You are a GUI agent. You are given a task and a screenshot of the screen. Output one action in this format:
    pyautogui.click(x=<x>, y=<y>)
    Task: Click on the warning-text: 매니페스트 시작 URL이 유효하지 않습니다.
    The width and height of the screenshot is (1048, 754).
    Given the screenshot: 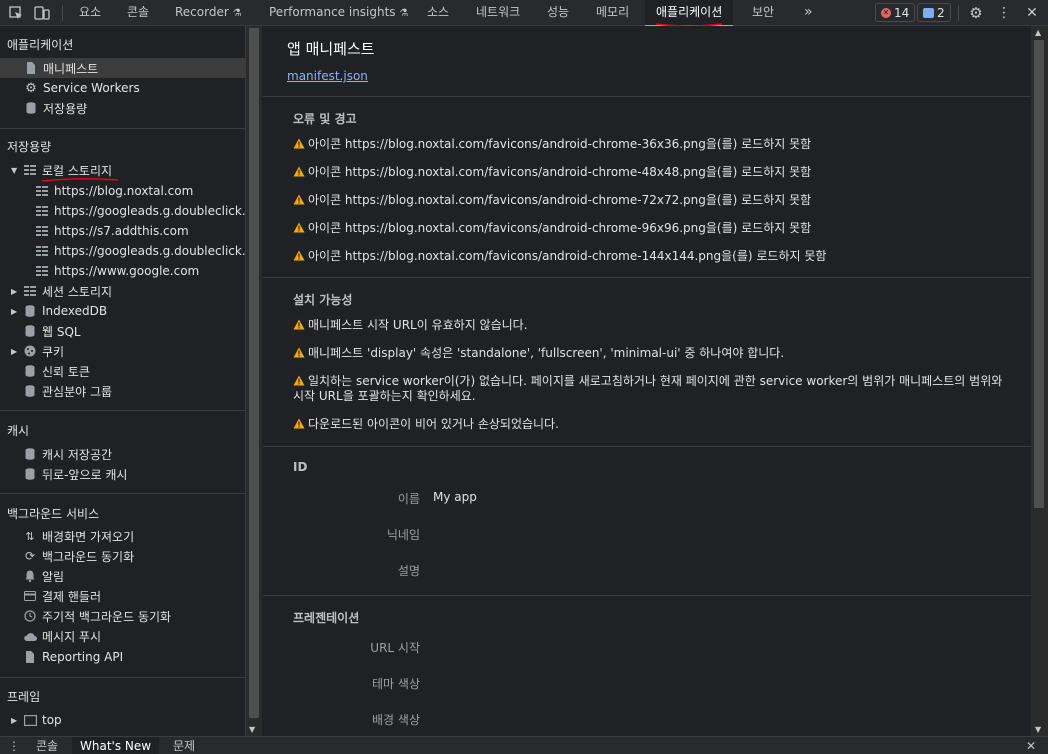 What is the action you would take?
    pyautogui.click(x=418, y=325)
    